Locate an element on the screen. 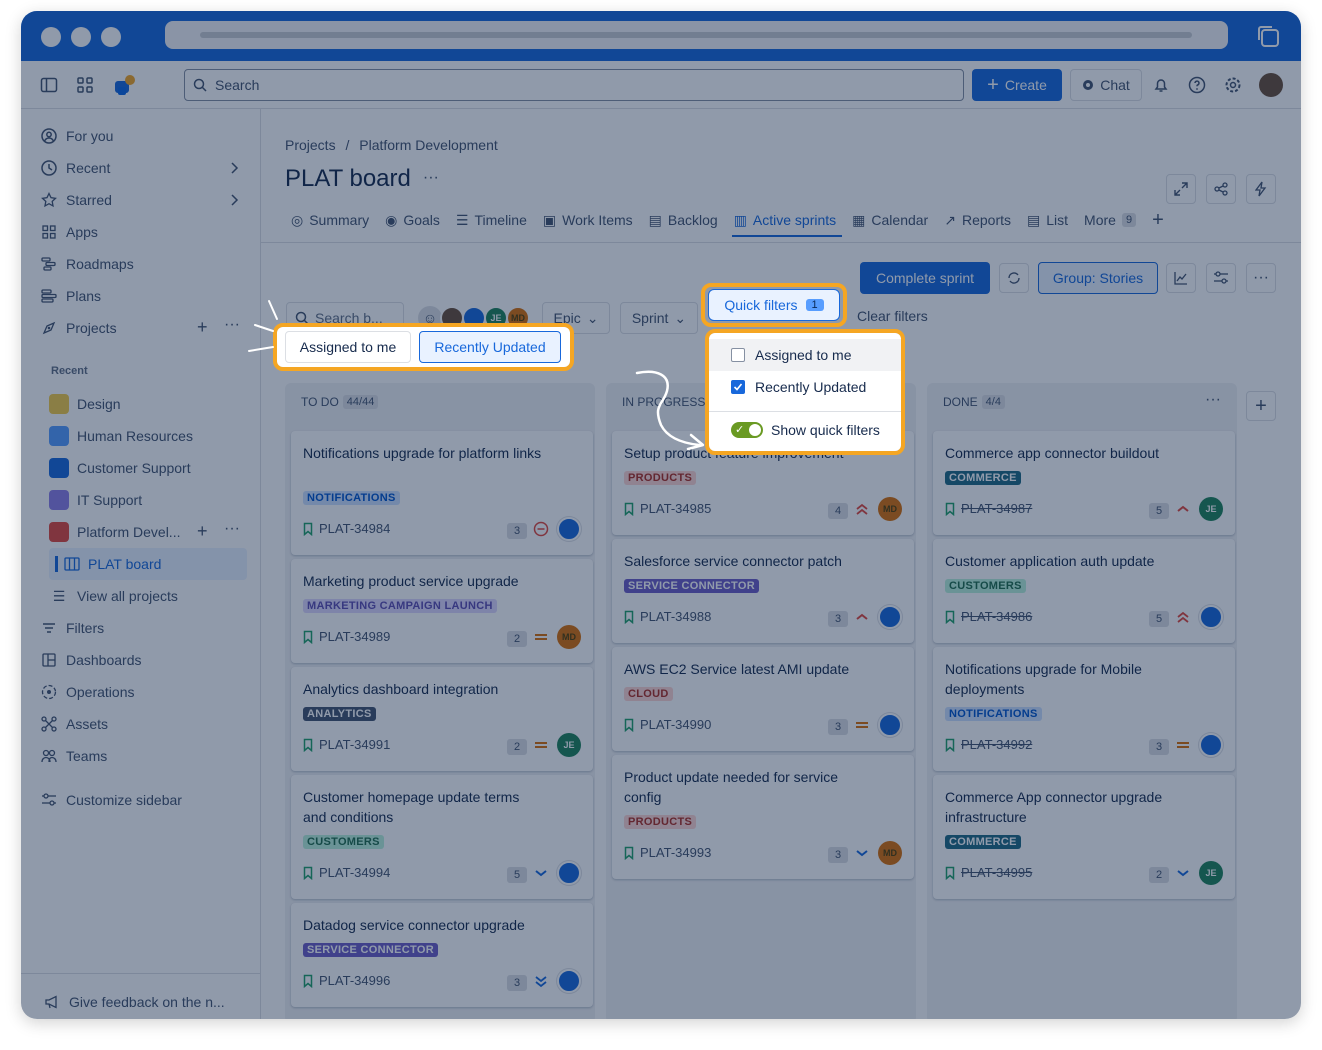  tab-reports: ↗ Reports is located at coordinates (979, 220).